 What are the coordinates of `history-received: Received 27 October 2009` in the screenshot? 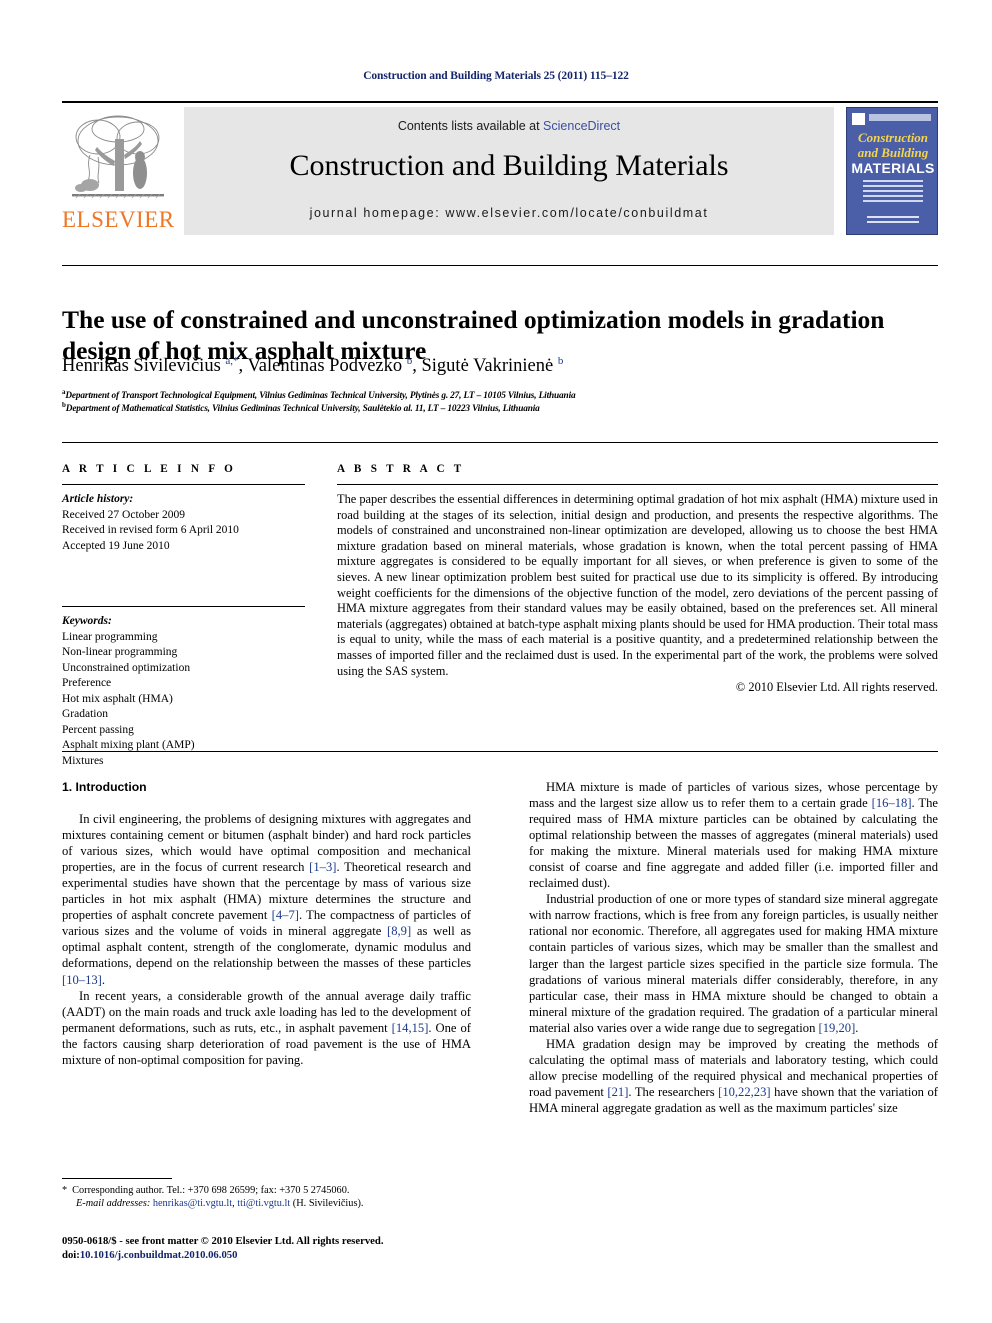 It's located at (123, 514).